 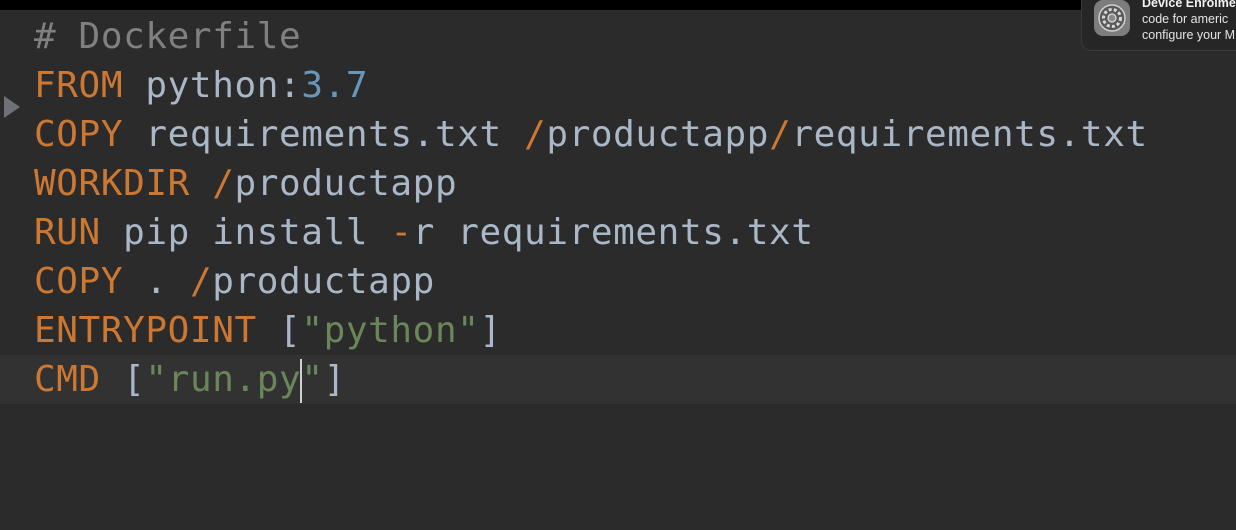 I want to click on code-token: CMD, so click(x=67, y=379).